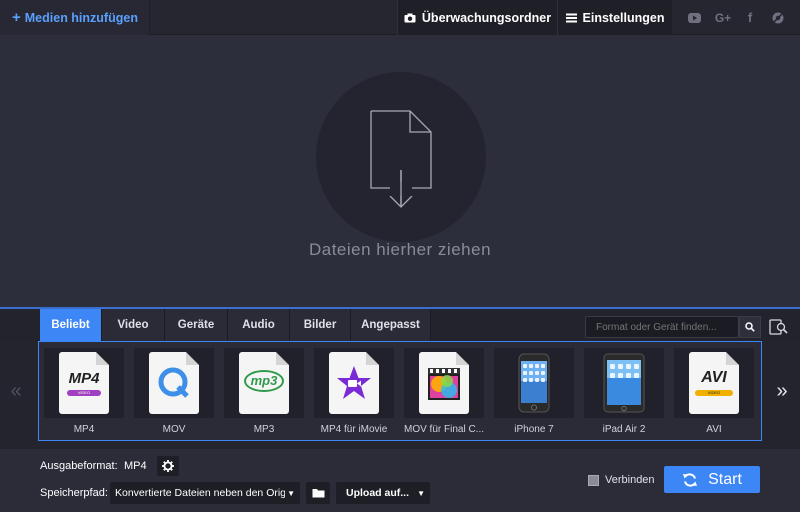 The height and width of the screenshot is (512, 800). Describe the element at coordinates (662, 327) in the screenshot. I see `format-search-input` at that location.